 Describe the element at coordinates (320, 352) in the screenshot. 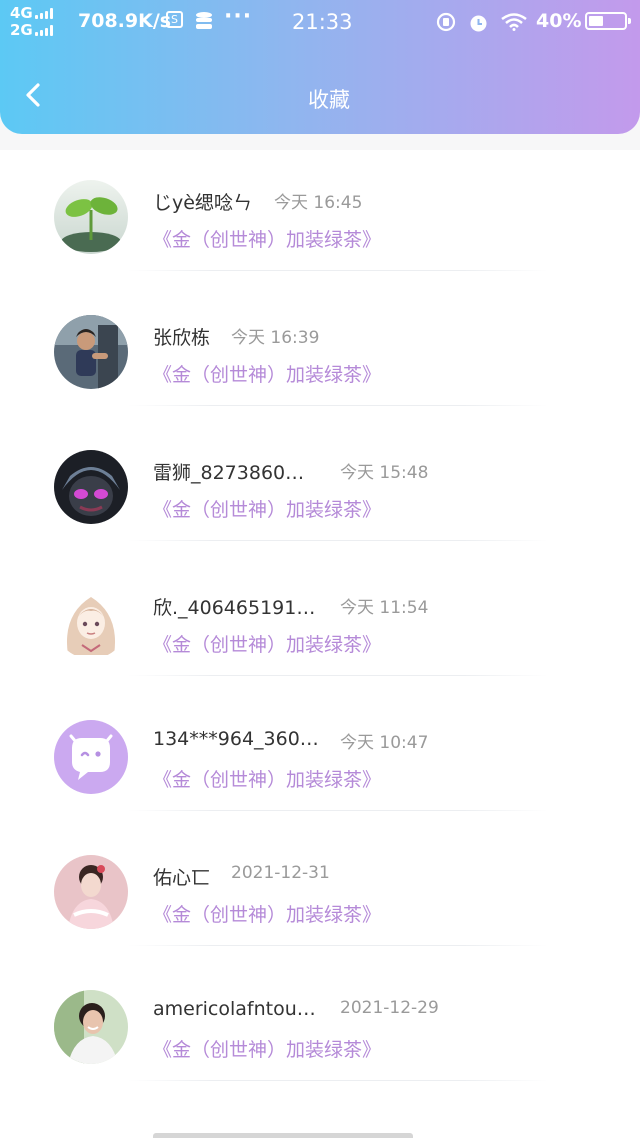

I see `list-item: 张欣栋 今天 16:39 《金（创世神）加装绿茶》` at that location.